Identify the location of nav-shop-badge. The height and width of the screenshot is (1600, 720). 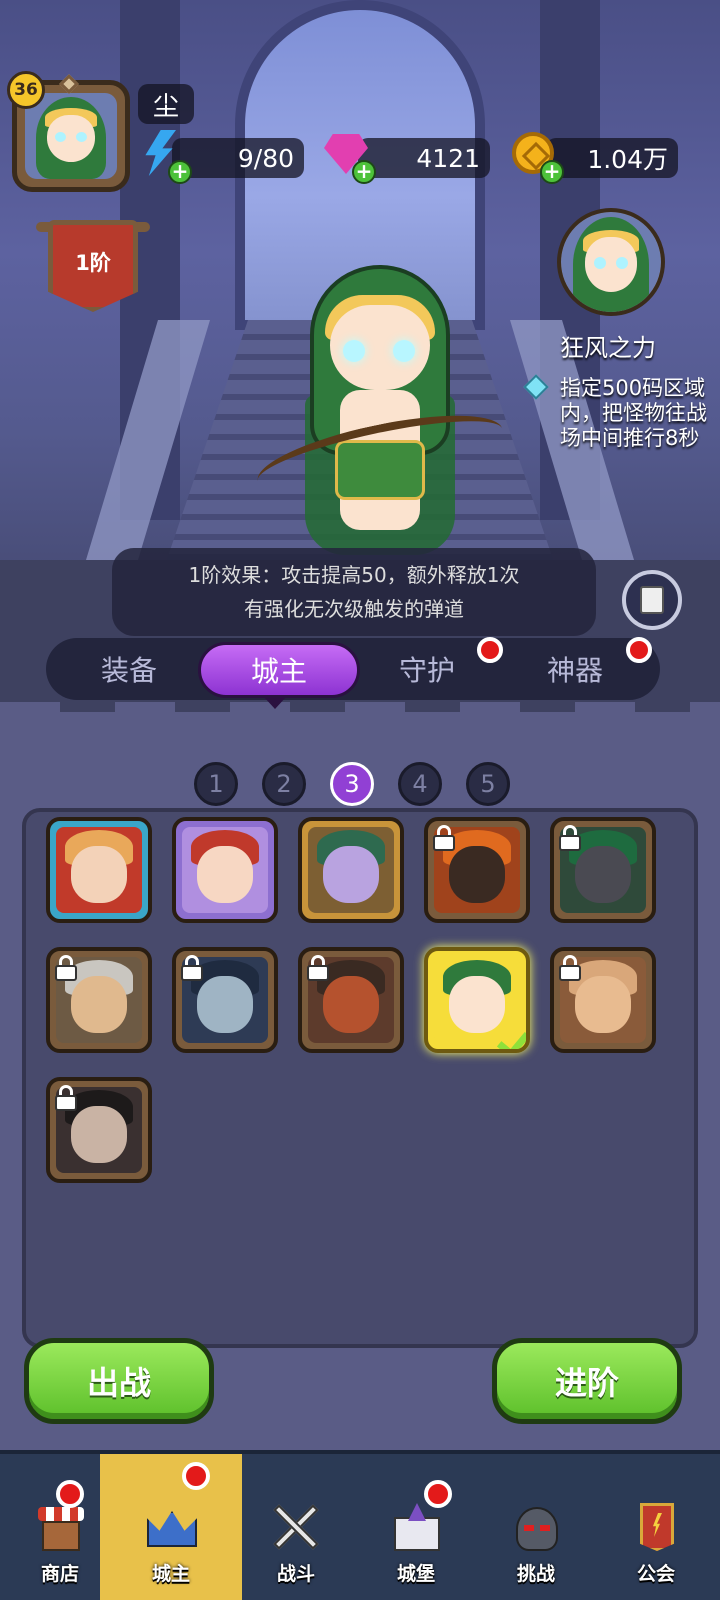
(70, 1494).